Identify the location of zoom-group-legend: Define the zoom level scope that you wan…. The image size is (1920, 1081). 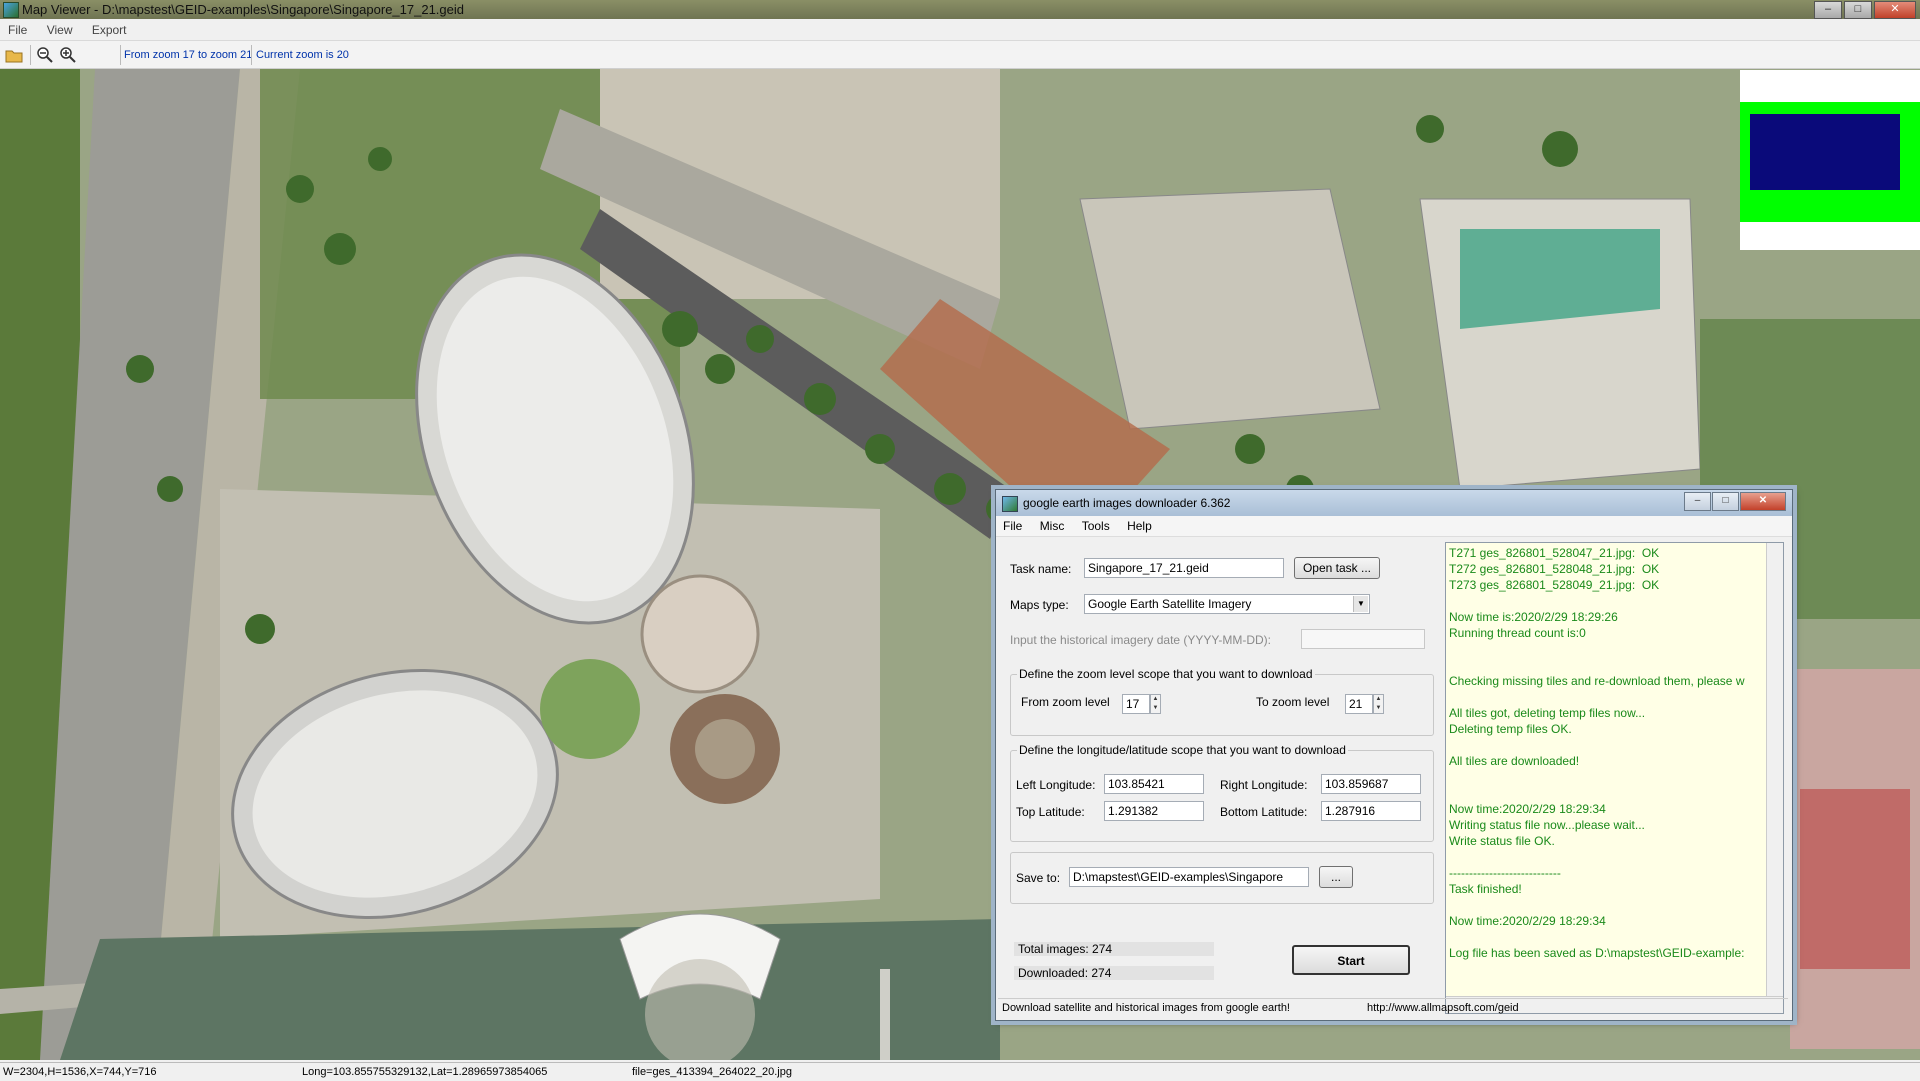
(1166, 674).